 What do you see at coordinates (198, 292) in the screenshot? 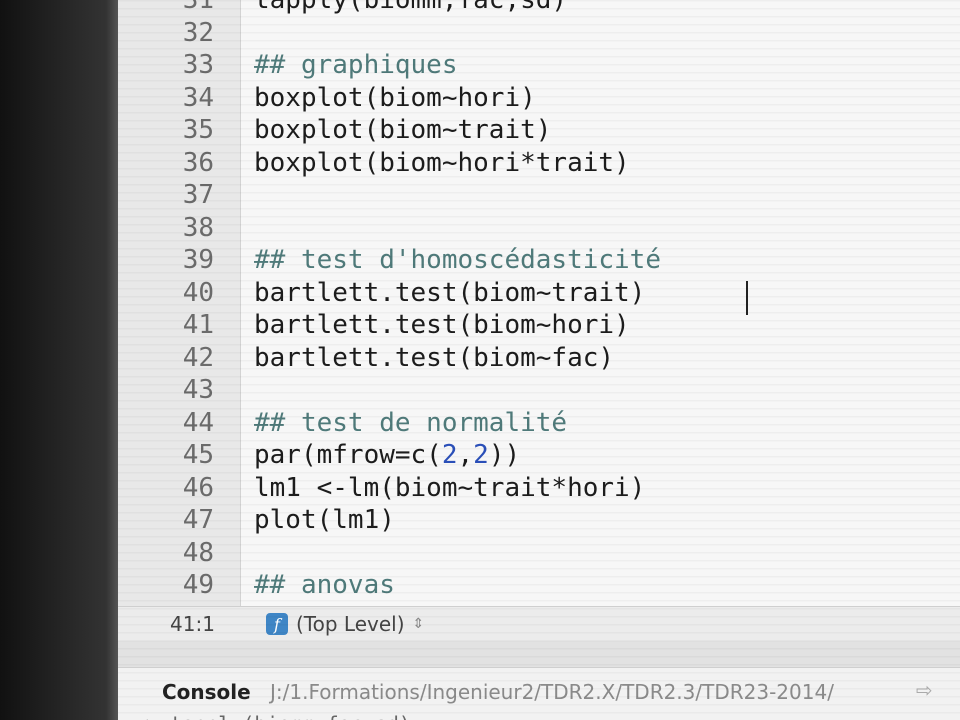
I see `line-number: 40` at bounding box center [198, 292].